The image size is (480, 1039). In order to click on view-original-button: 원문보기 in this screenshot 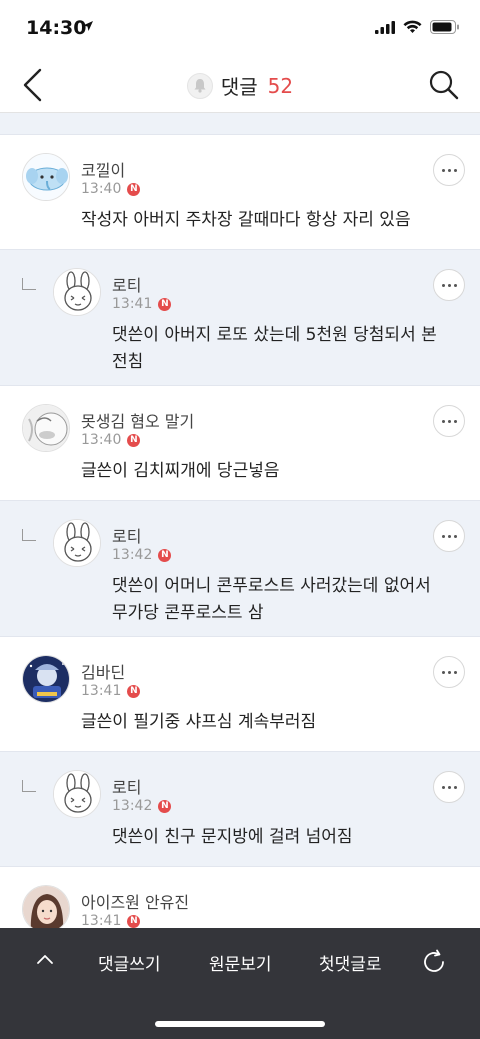, I will do `click(240, 962)`.